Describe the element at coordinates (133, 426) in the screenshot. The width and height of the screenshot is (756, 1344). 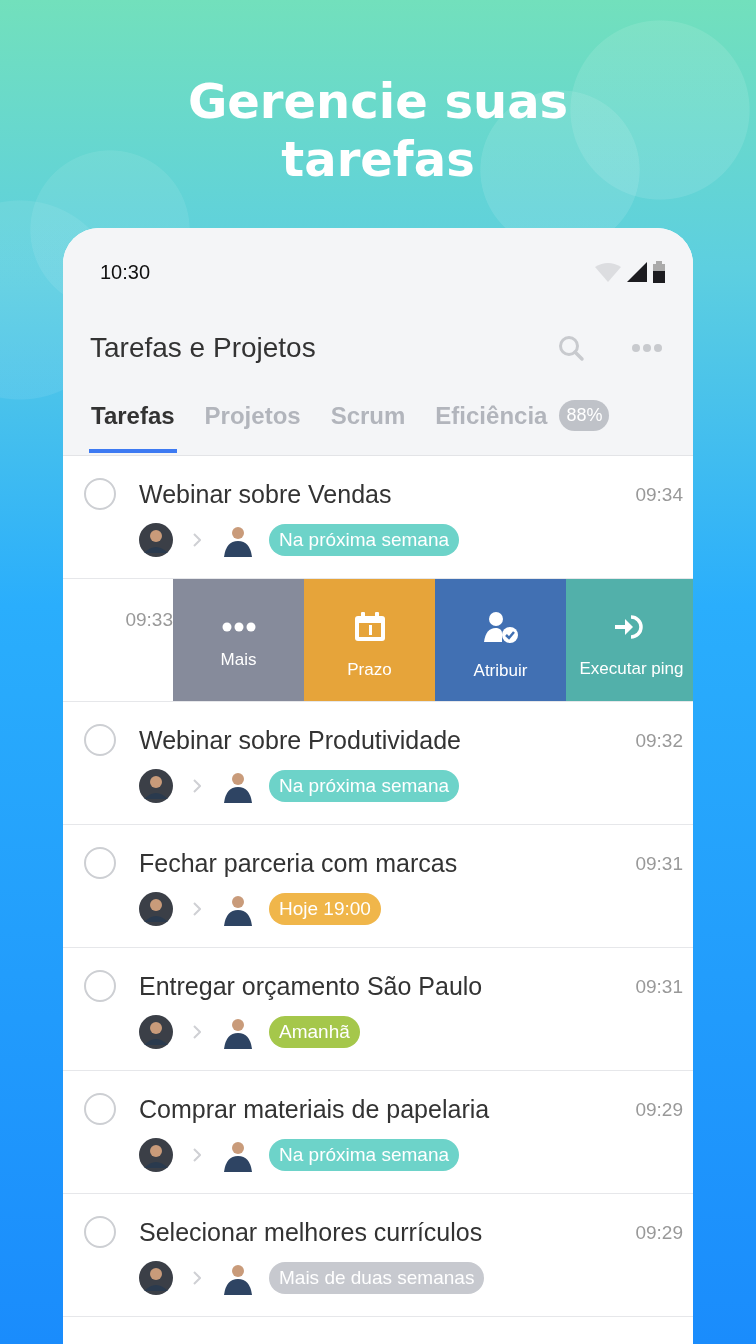
I see `tab: Tarefas` at that location.